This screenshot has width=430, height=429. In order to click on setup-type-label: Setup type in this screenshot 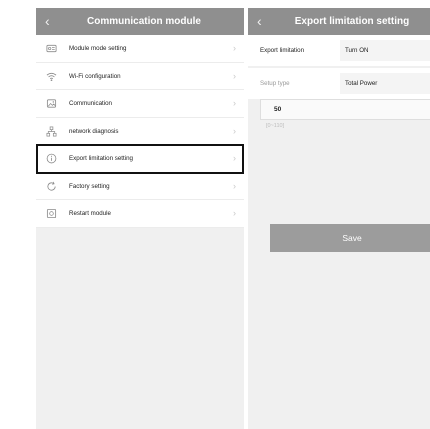, I will do `click(275, 83)`.